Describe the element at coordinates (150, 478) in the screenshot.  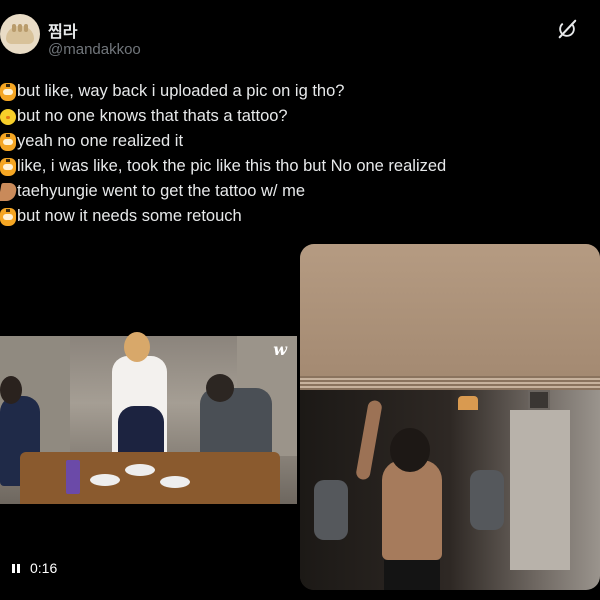
I see `table` at that location.